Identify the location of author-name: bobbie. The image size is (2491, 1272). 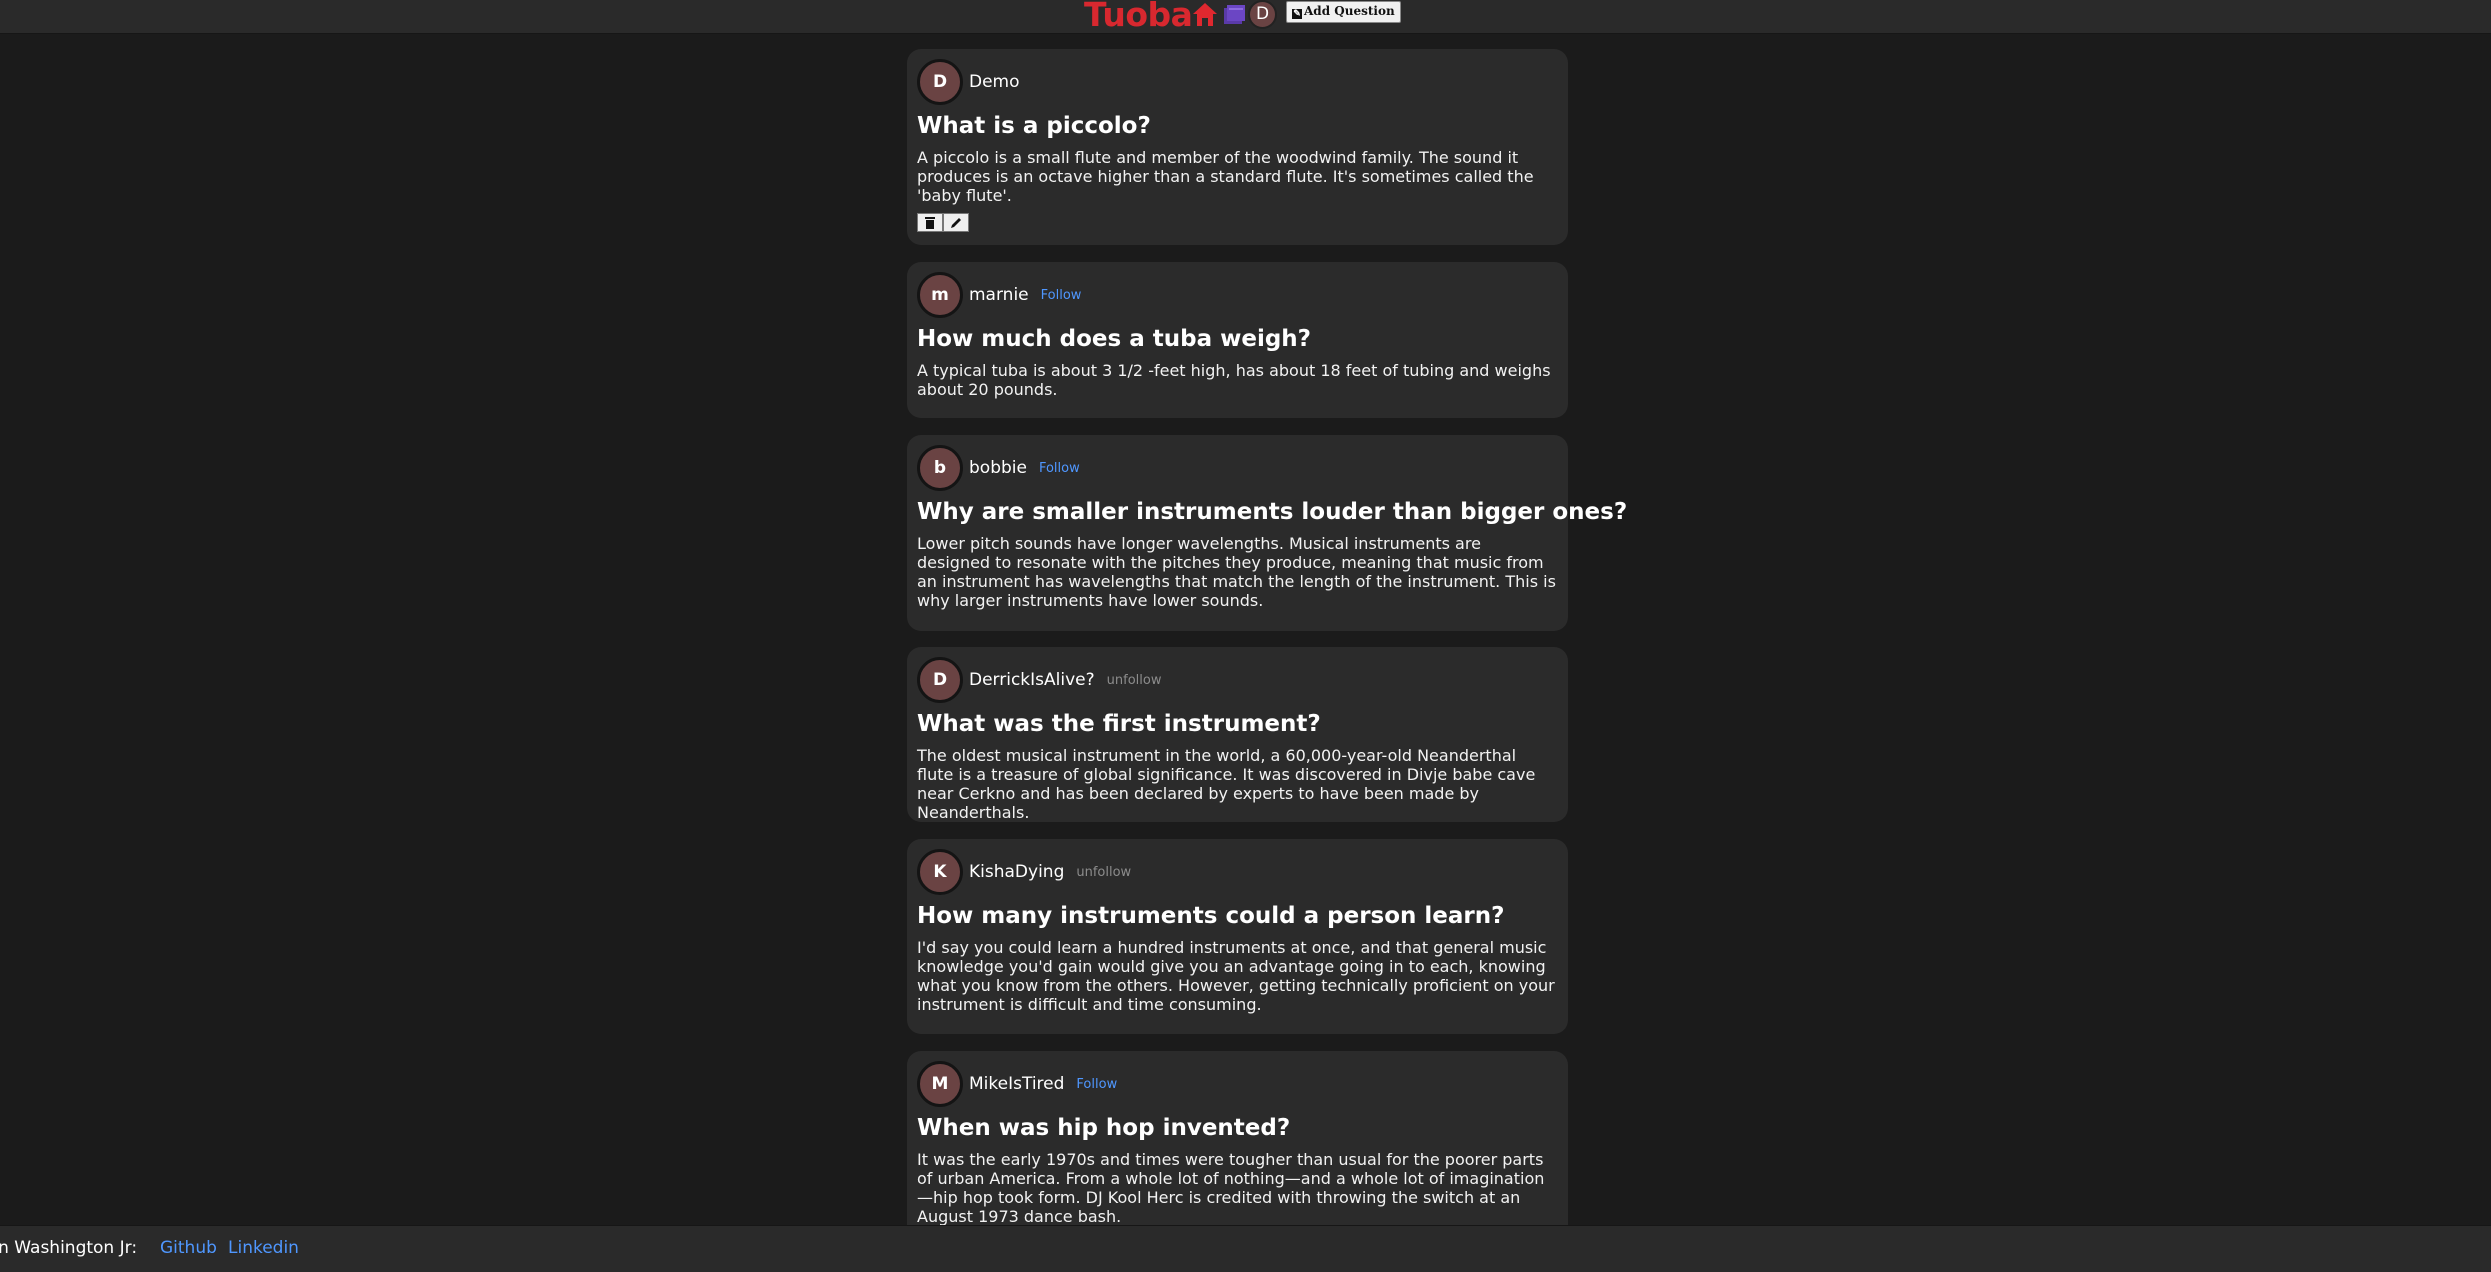
(998, 468).